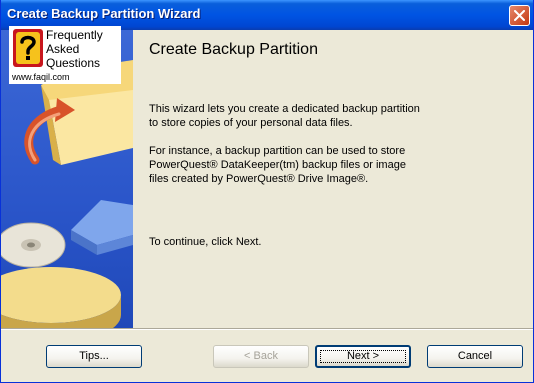 The width and height of the screenshot is (534, 383). I want to click on cancel-button: Cancel, so click(475, 356).